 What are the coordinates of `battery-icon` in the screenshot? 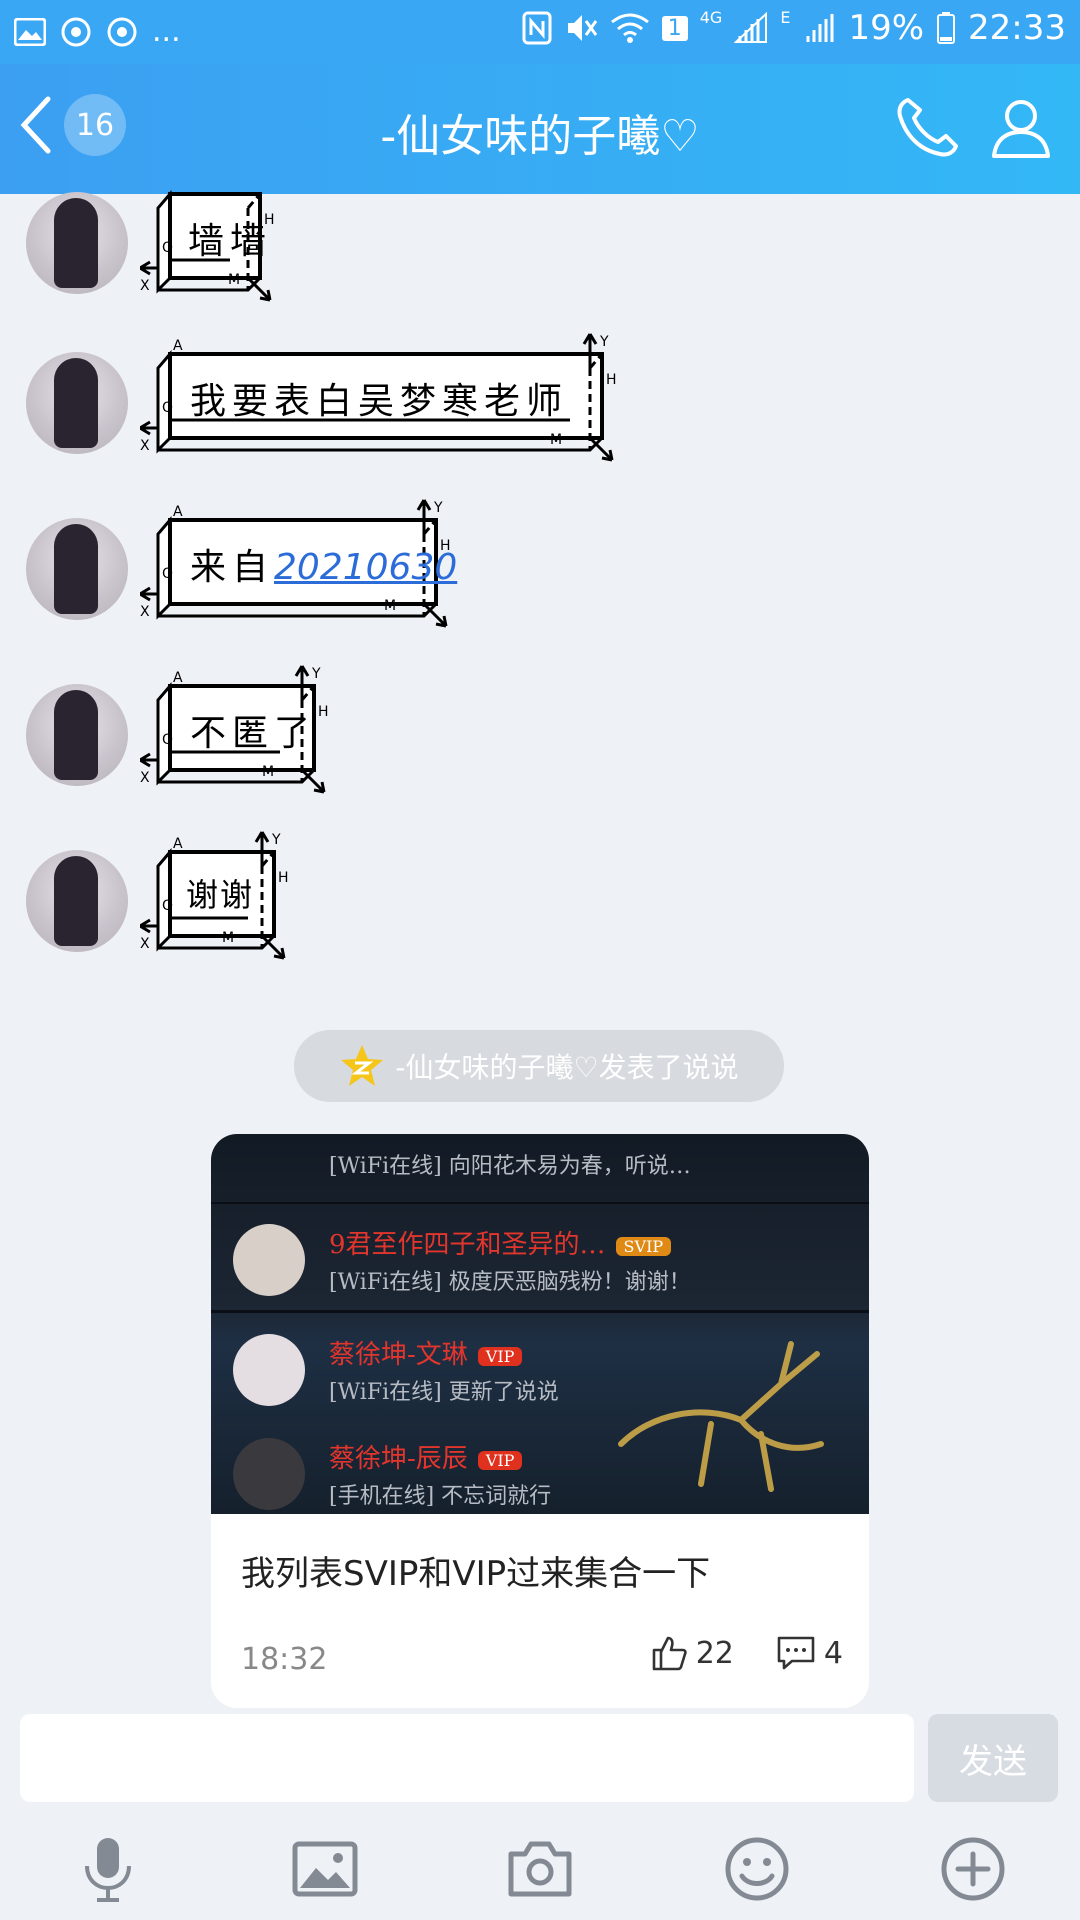 It's located at (946, 28).